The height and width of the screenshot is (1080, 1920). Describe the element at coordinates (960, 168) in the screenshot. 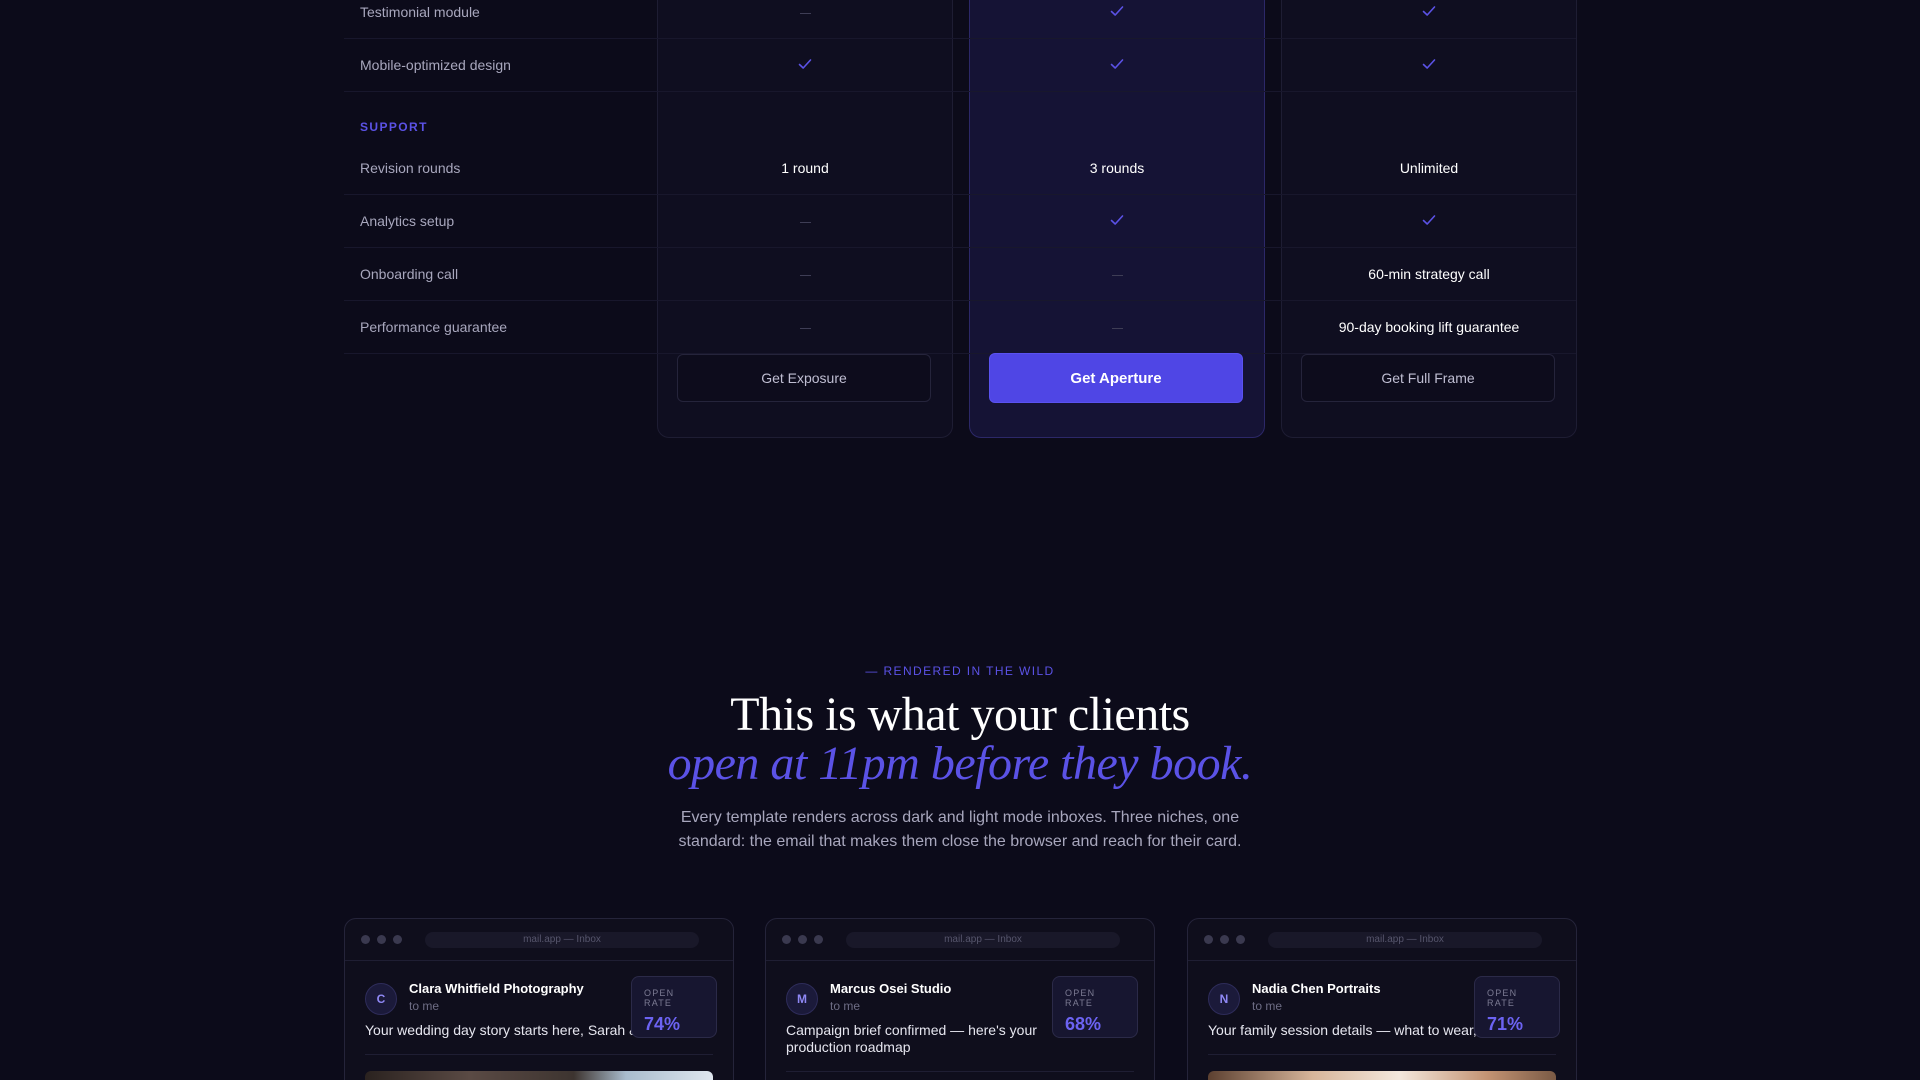

I see `feature-row: Revision rounds 1 round 3 rounds Unlimited` at that location.